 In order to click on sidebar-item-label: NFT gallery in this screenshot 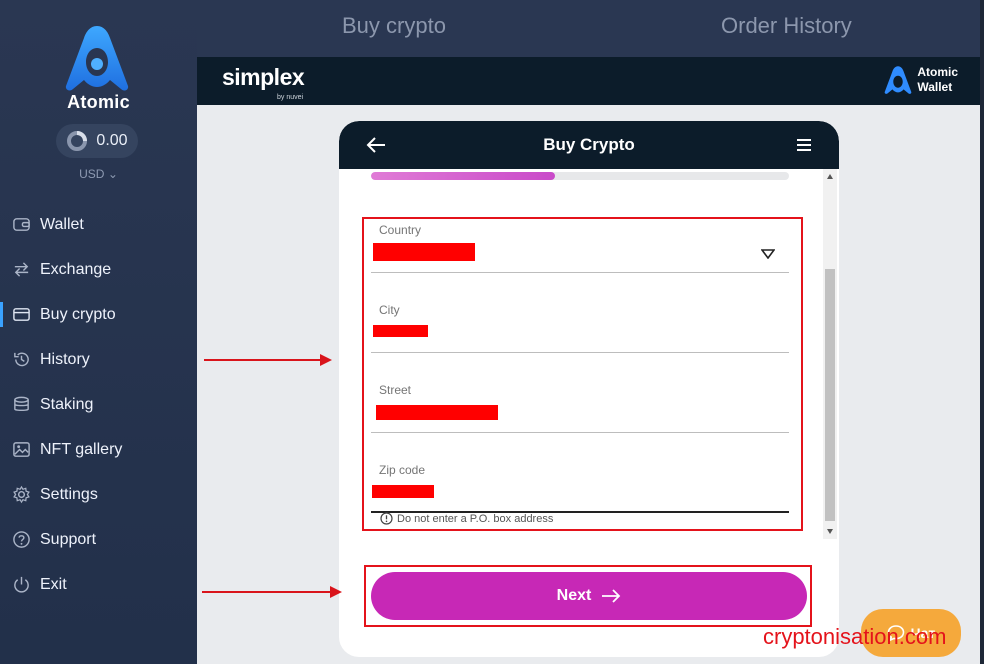, I will do `click(81, 449)`.